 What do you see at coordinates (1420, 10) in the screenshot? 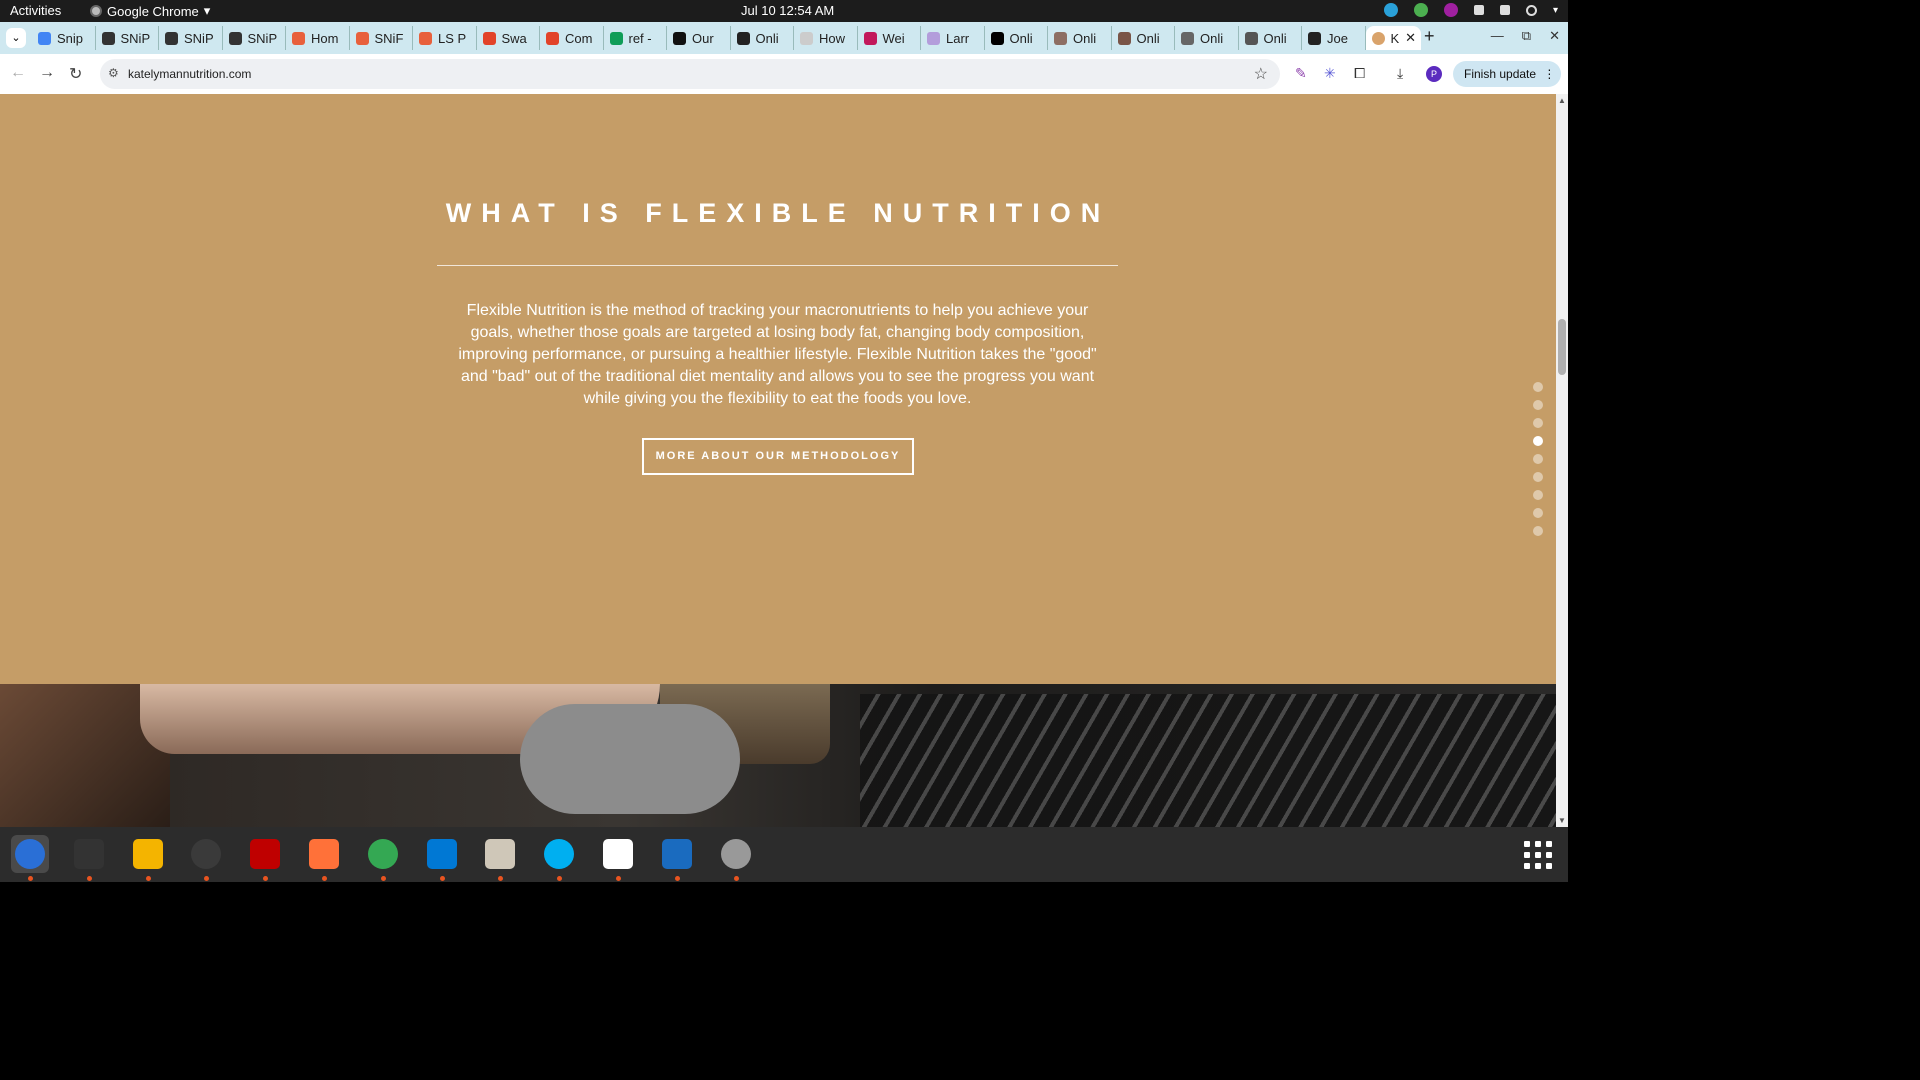
I see `shield-icon` at bounding box center [1420, 10].